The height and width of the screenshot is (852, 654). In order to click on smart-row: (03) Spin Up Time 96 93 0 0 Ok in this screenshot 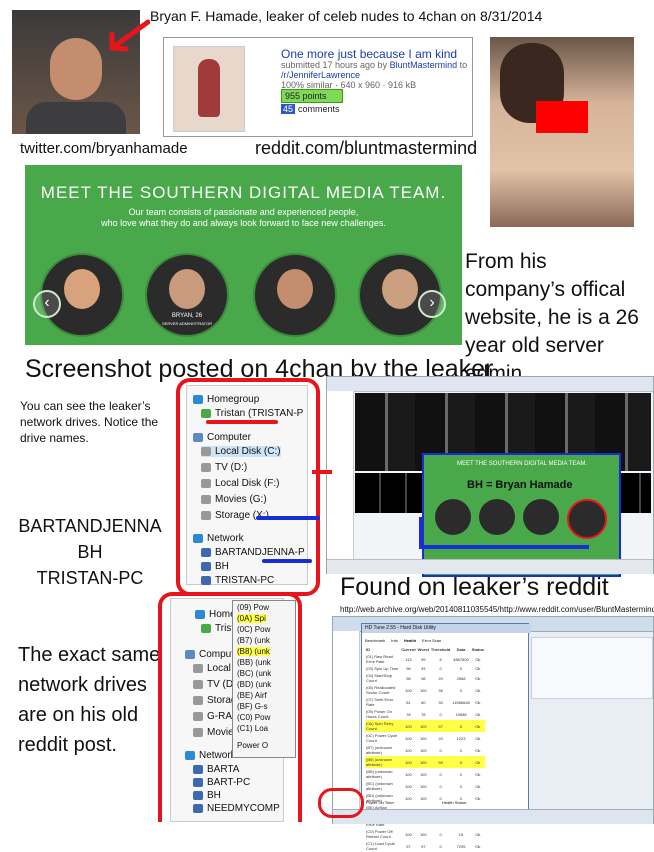, I will do `click(425, 668)`.